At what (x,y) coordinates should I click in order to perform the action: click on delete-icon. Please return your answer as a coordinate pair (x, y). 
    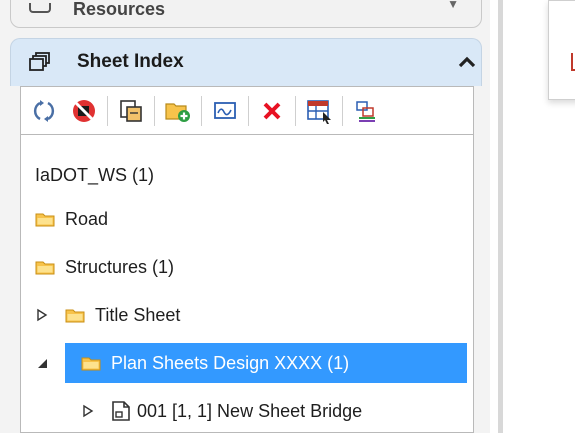
    Looking at the image, I should click on (272, 110).